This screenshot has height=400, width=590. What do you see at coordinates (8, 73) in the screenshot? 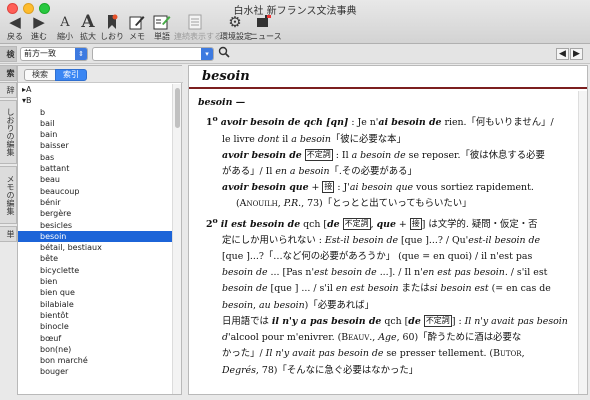
I see `sidetab-index: 索` at bounding box center [8, 73].